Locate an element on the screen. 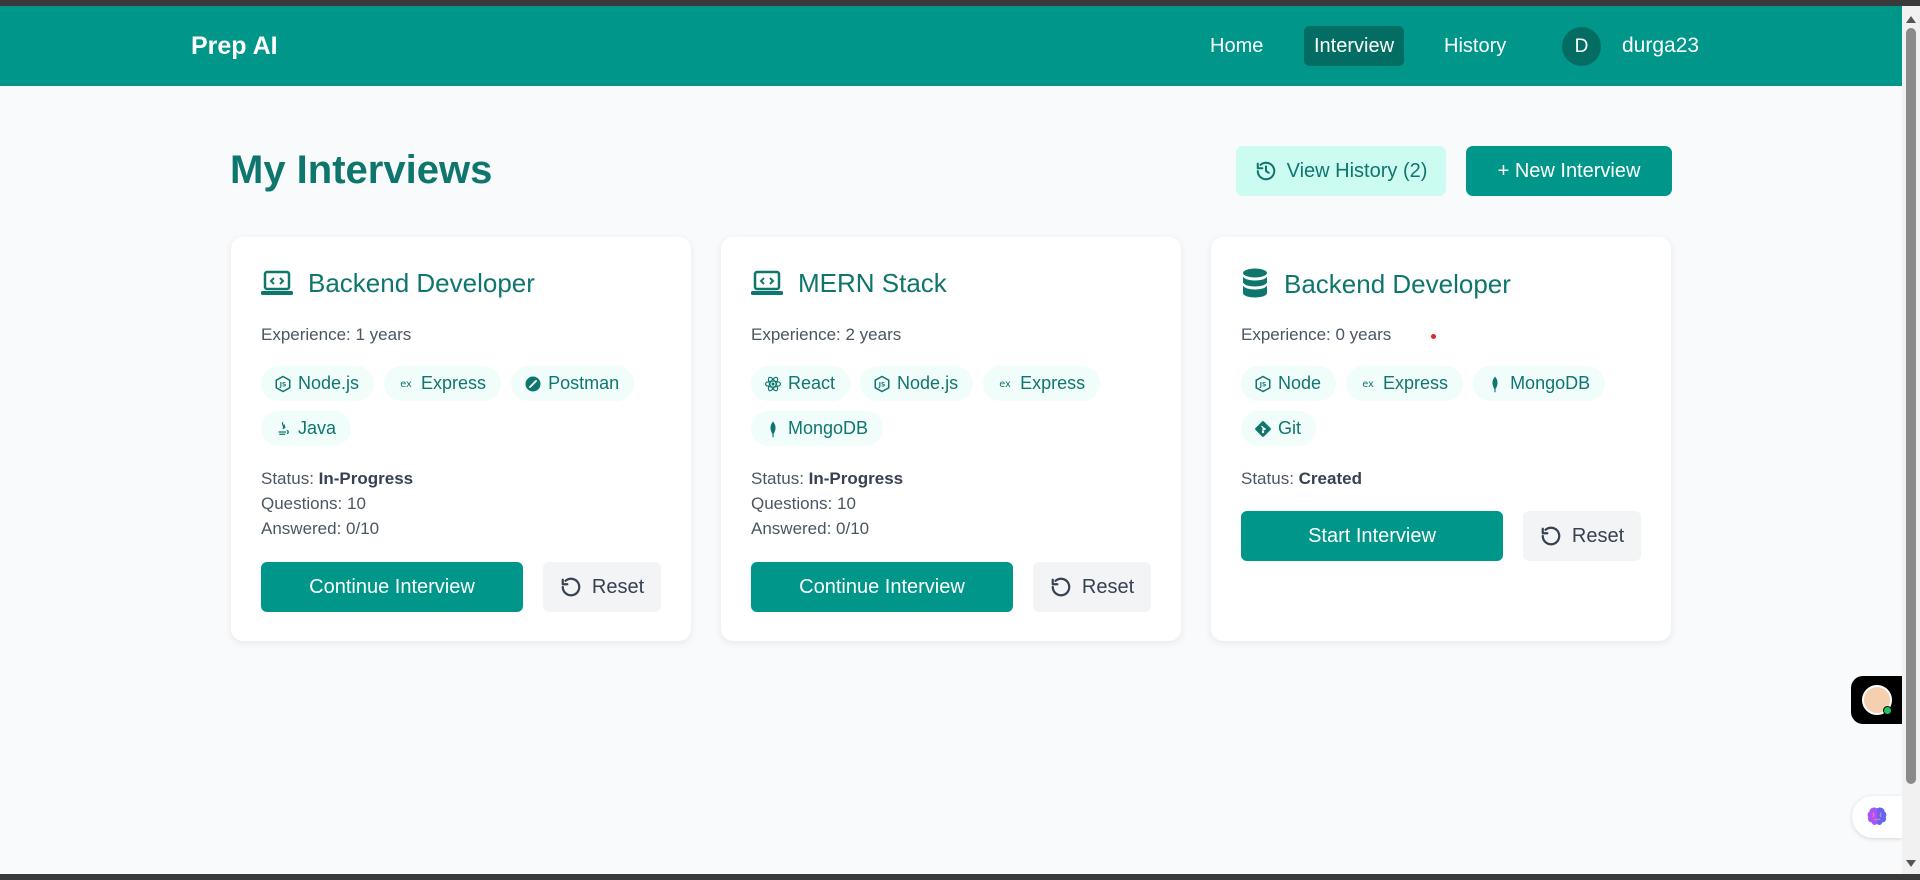 This screenshot has height=880, width=1920. database-icon is located at coordinates (1255, 283).